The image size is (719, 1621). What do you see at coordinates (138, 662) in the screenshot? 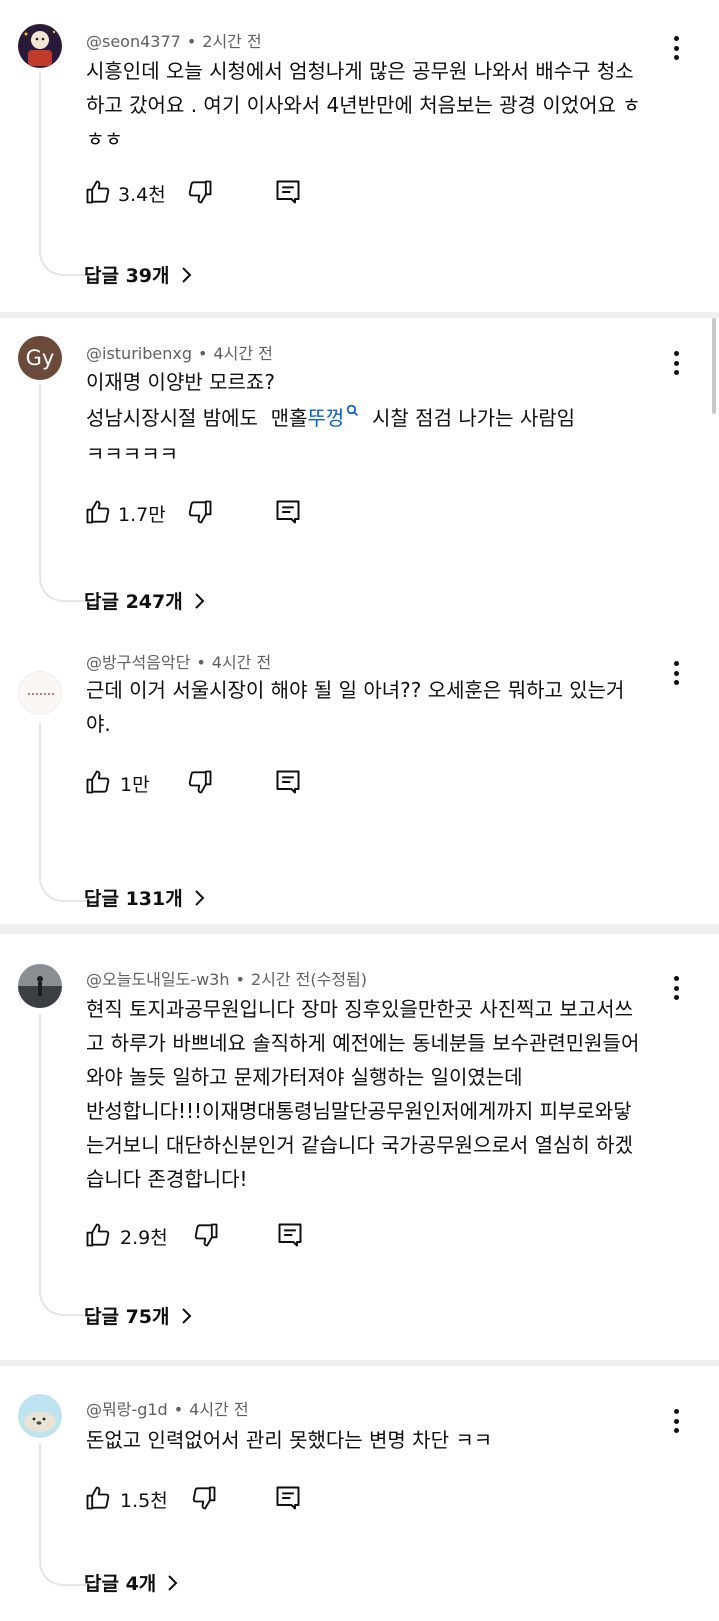
I see `author-name: @방구석음악단` at bounding box center [138, 662].